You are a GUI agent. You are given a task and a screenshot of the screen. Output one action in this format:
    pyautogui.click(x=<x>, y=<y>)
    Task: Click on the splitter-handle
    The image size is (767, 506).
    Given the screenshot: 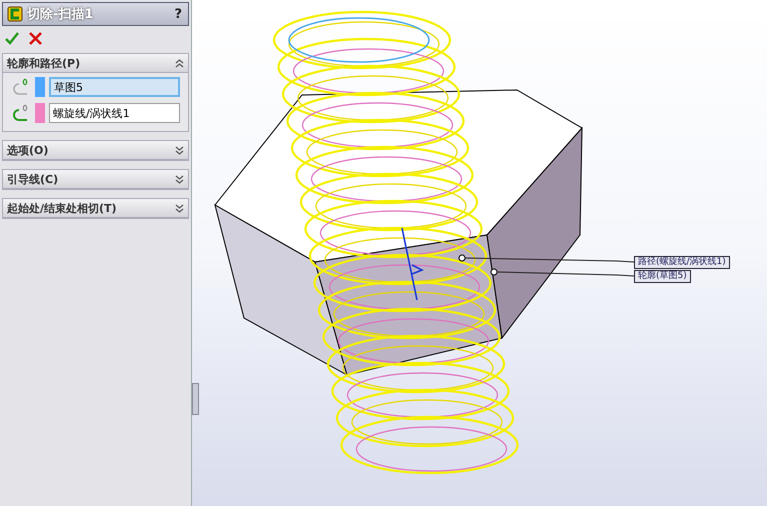 What is the action you would take?
    pyautogui.click(x=195, y=399)
    